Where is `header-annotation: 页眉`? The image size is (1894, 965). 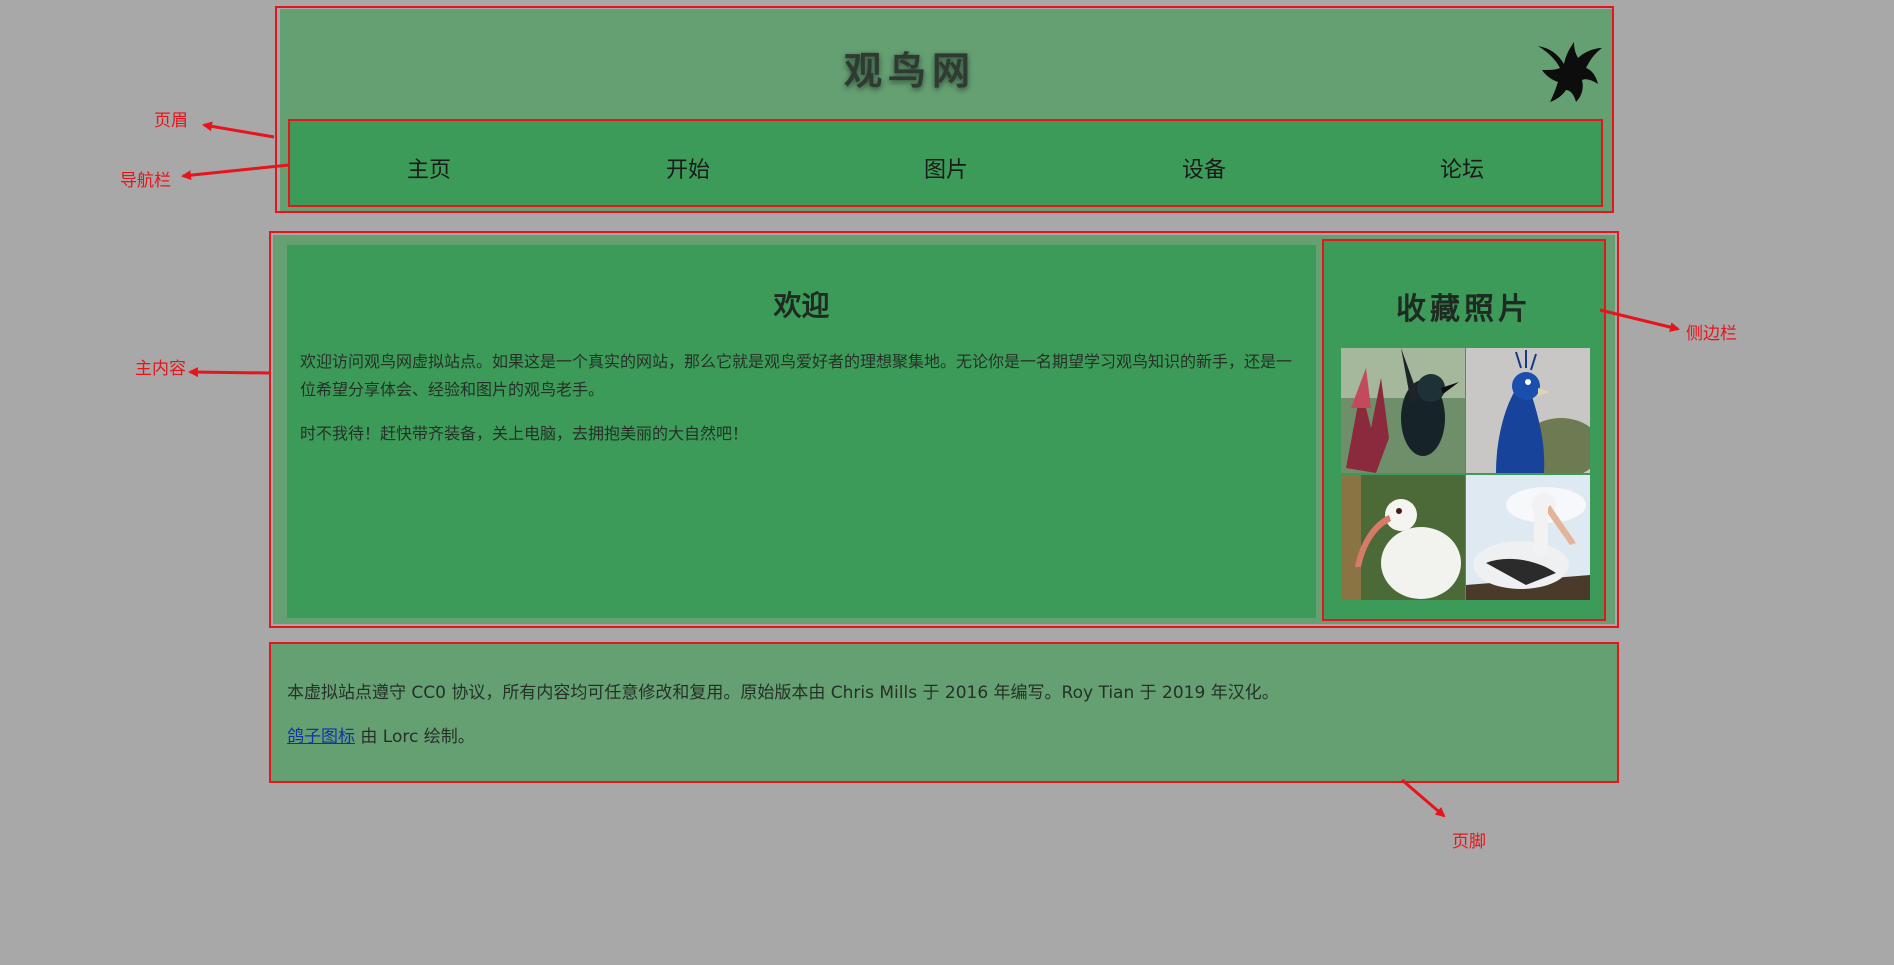 header-annotation: 页眉 is located at coordinates (171, 121).